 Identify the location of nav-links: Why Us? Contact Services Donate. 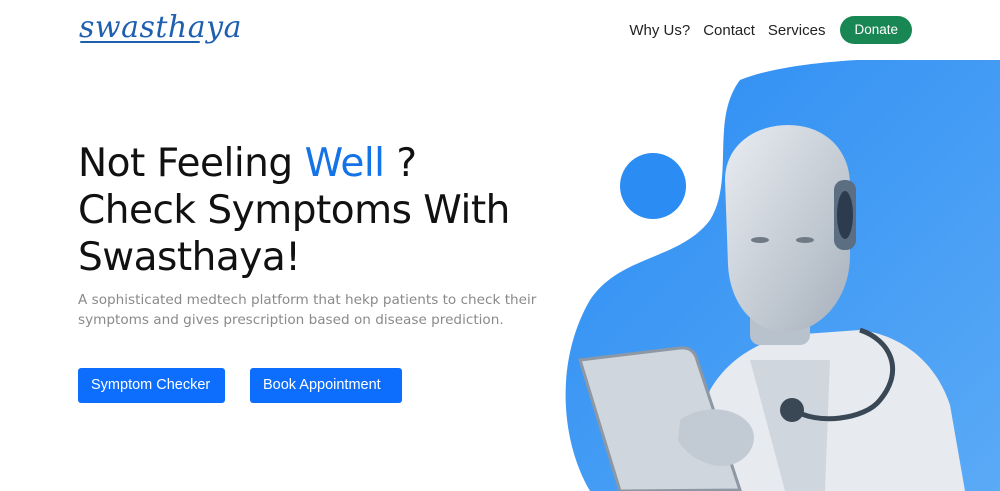
(770, 30).